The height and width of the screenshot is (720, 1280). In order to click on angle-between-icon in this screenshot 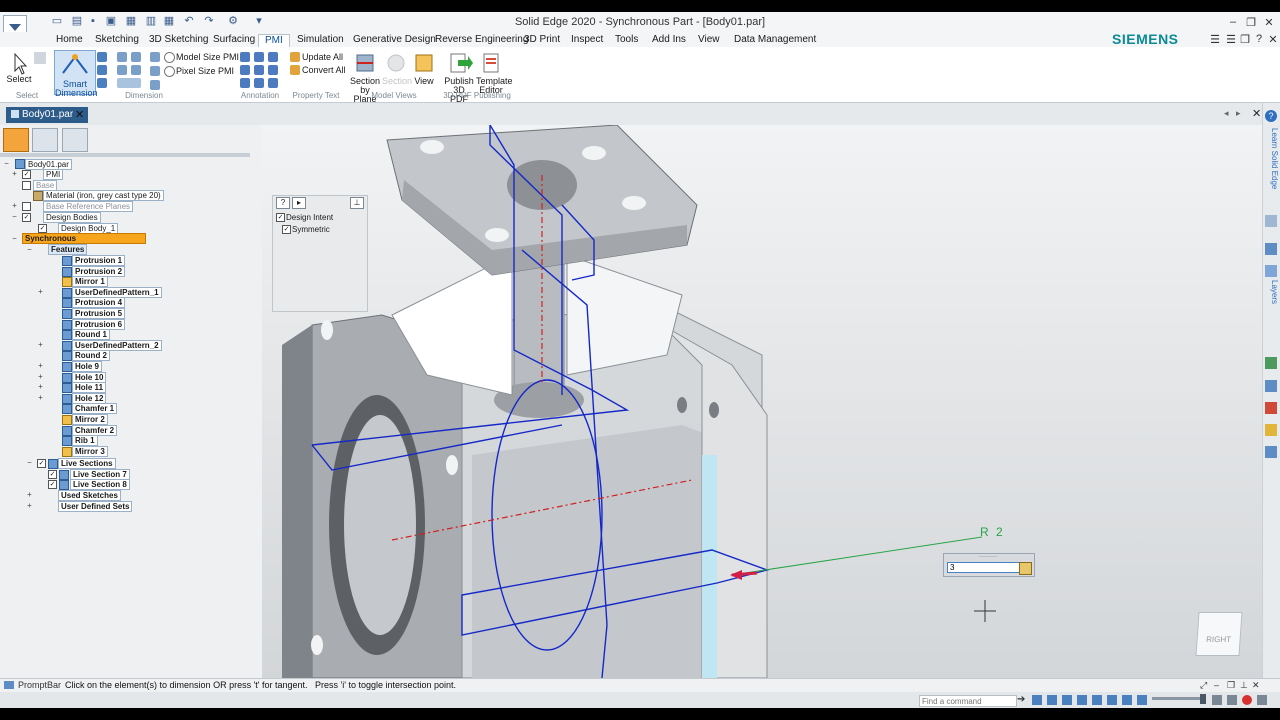, I will do `click(102, 70)`.